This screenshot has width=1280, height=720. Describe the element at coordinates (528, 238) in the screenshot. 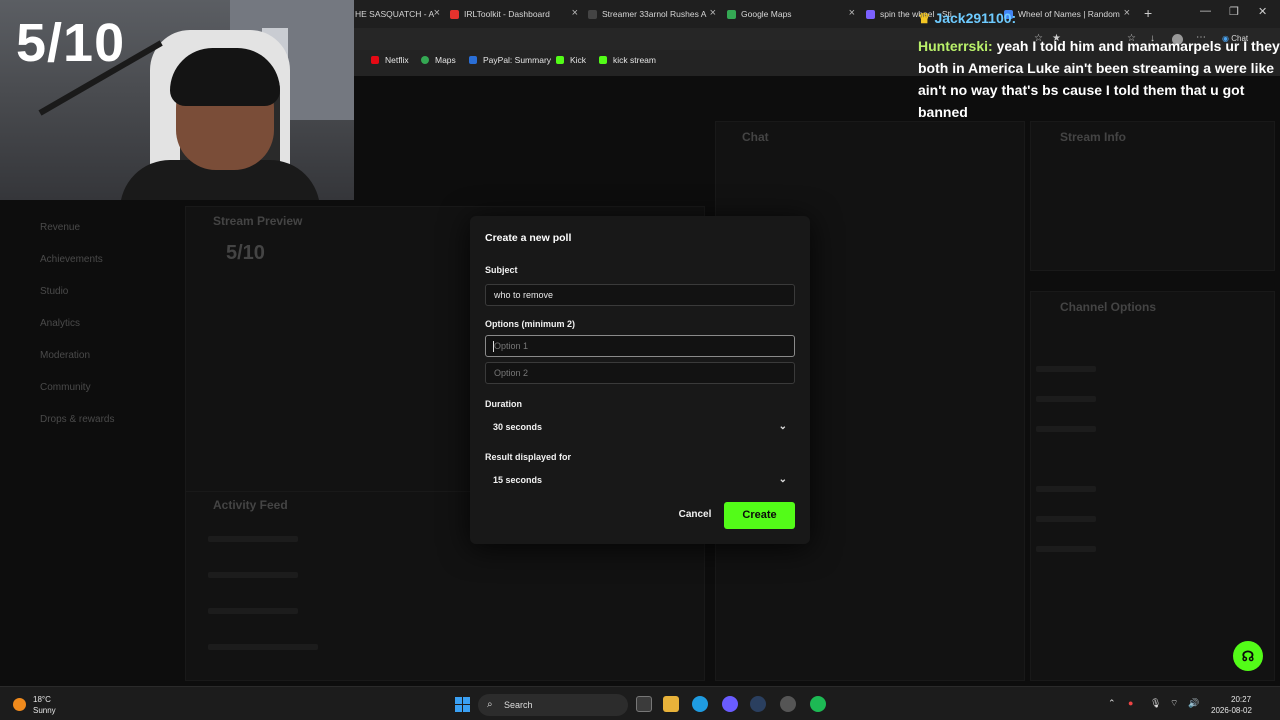

I see `dialog-title: Create a new poll` at that location.